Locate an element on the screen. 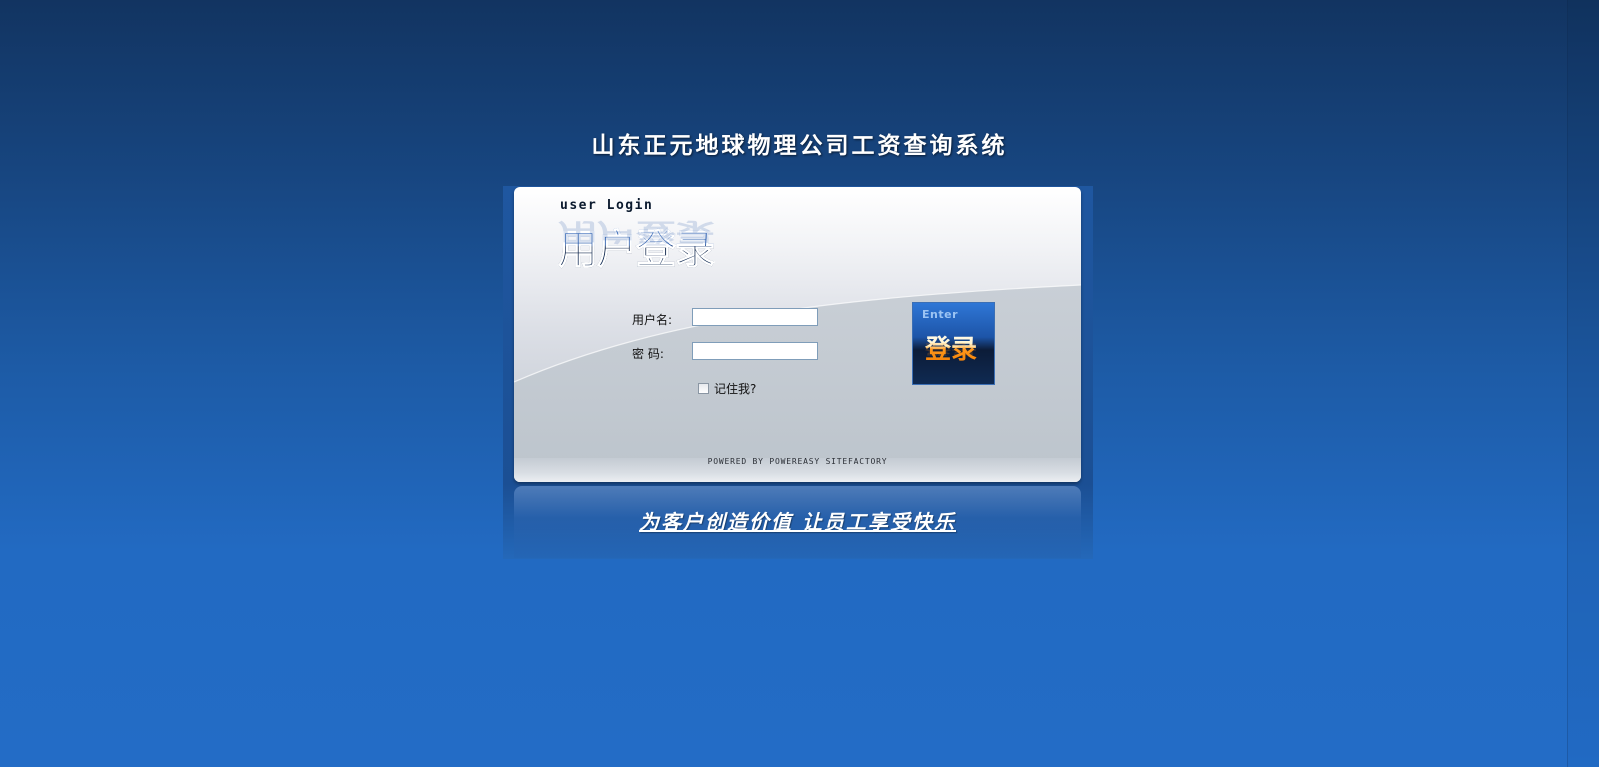 Image resolution: width=1599 pixels, height=767 pixels. enter-button-label-reflection: 登录 is located at coordinates (951, 348).